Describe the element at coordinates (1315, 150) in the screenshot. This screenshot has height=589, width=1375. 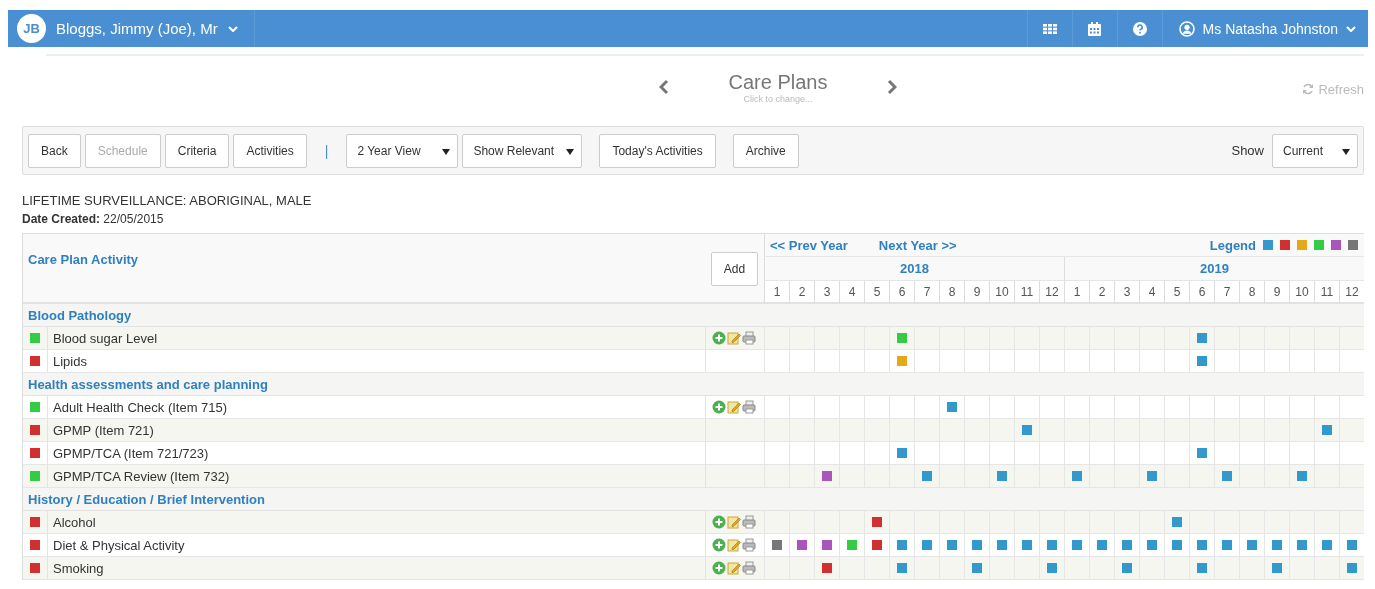
I see `show-select: Current` at that location.